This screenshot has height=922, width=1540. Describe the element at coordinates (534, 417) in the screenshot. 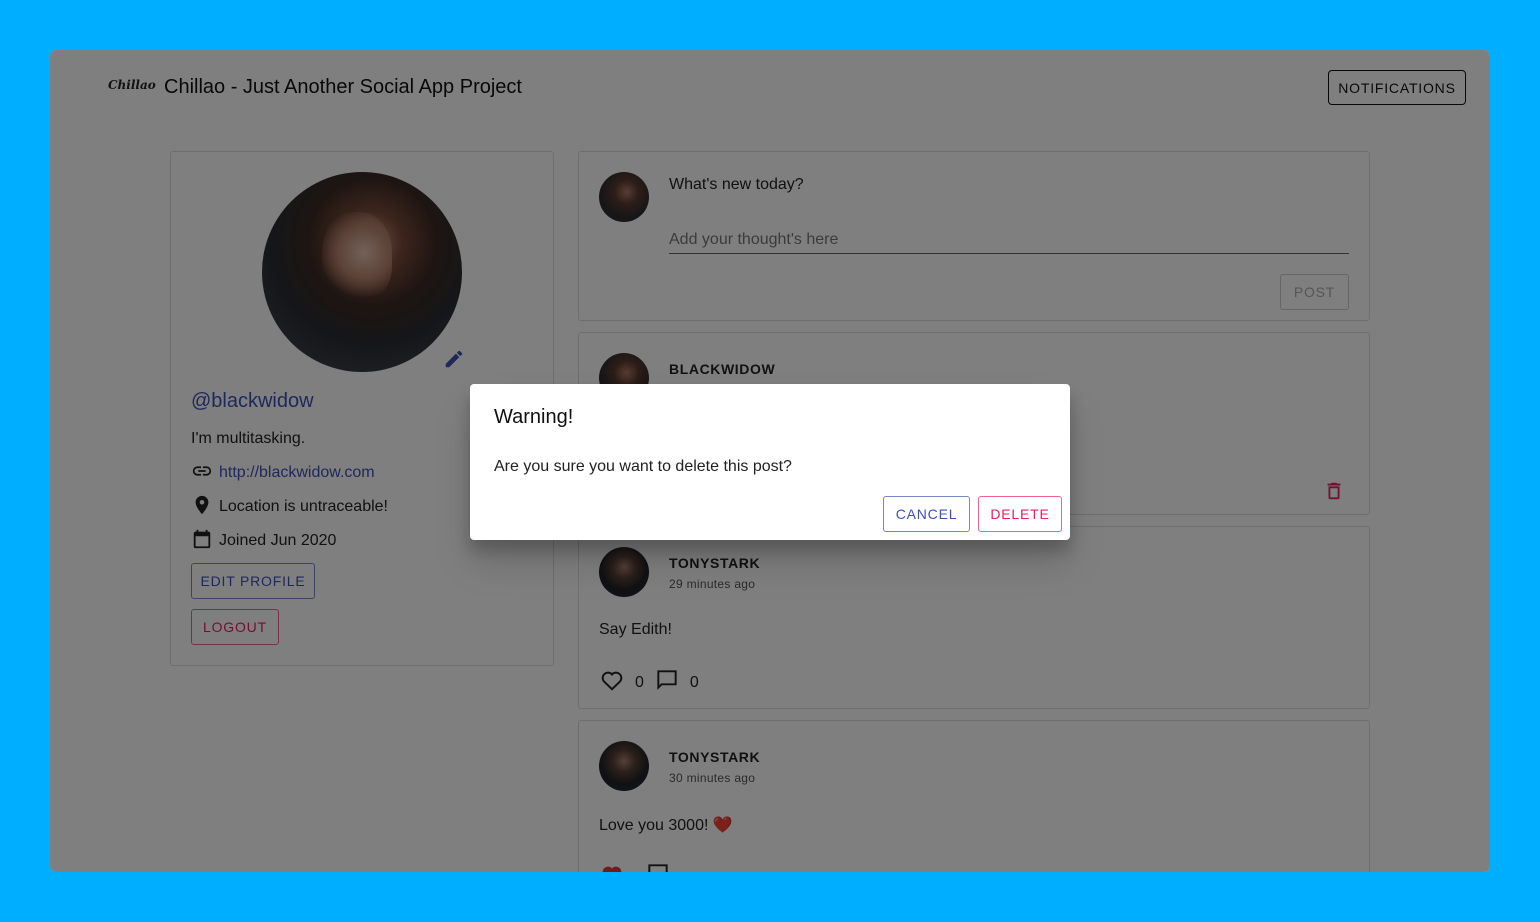

I see `dialog-title: Warning!` at that location.